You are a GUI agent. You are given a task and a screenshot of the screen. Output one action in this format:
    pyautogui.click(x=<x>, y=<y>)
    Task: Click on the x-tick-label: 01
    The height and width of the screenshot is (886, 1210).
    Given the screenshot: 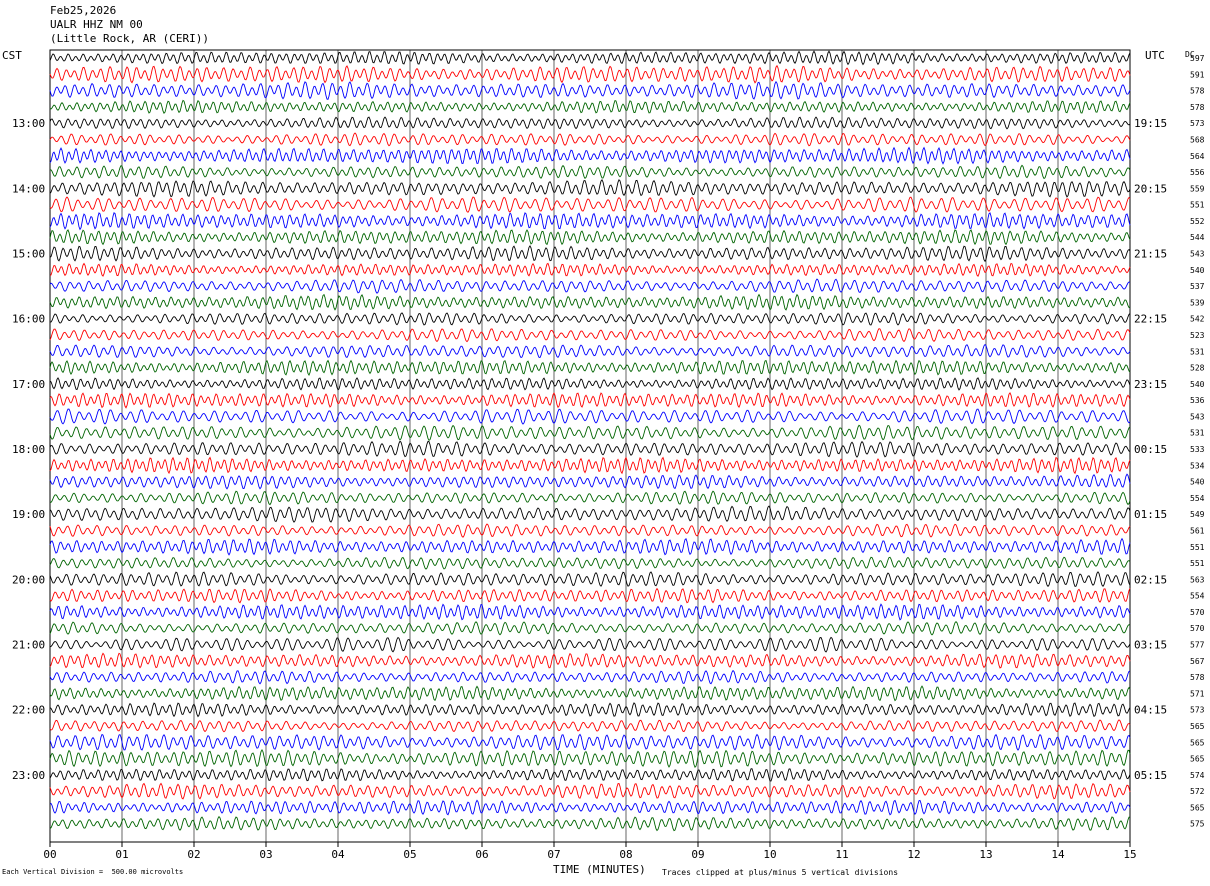 What is the action you would take?
    pyautogui.click(x=121, y=854)
    